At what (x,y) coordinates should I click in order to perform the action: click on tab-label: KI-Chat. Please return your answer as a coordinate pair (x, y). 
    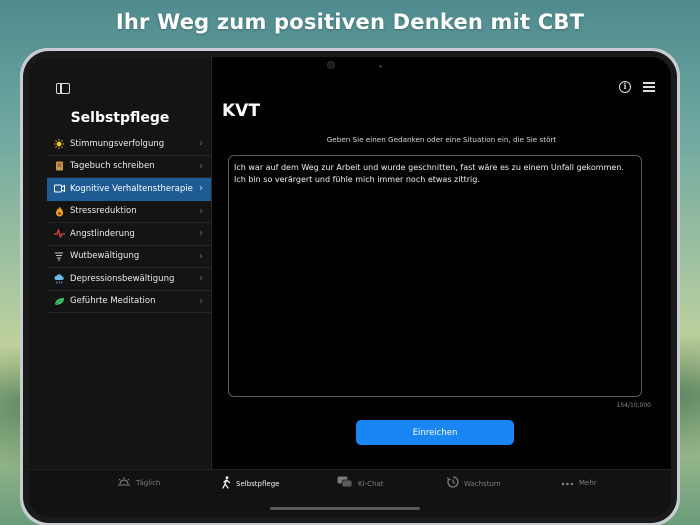
    Looking at the image, I should click on (371, 483).